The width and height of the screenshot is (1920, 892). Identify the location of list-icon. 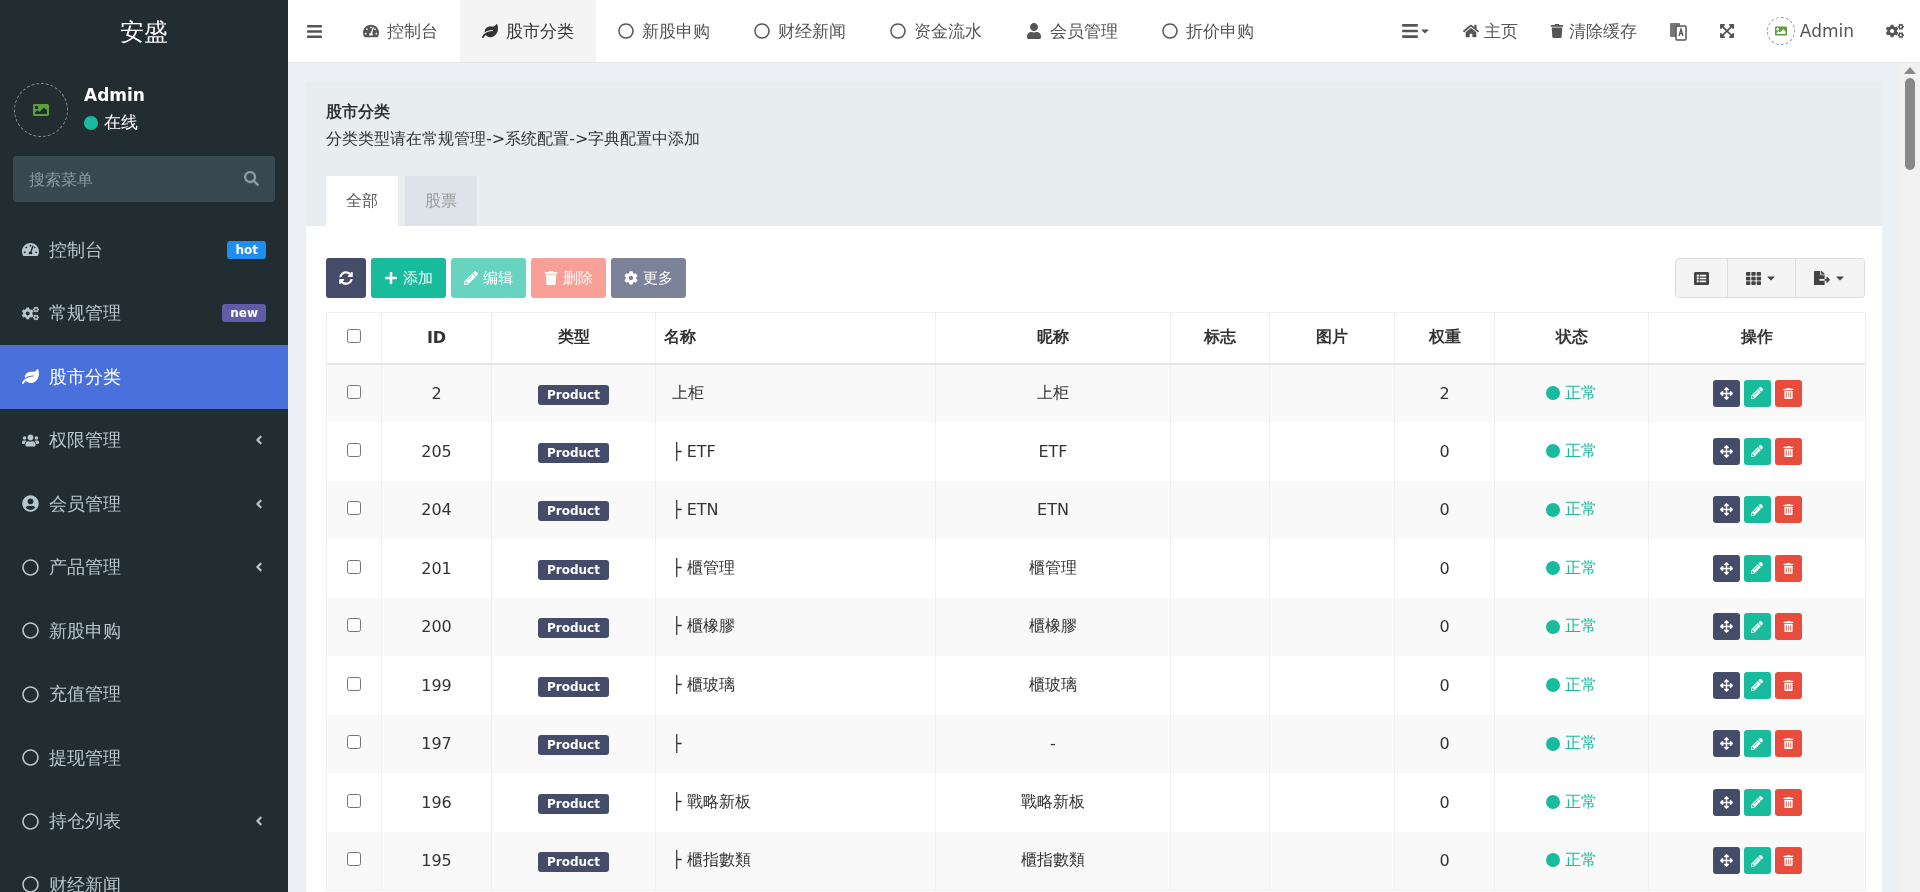
(1409, 31).